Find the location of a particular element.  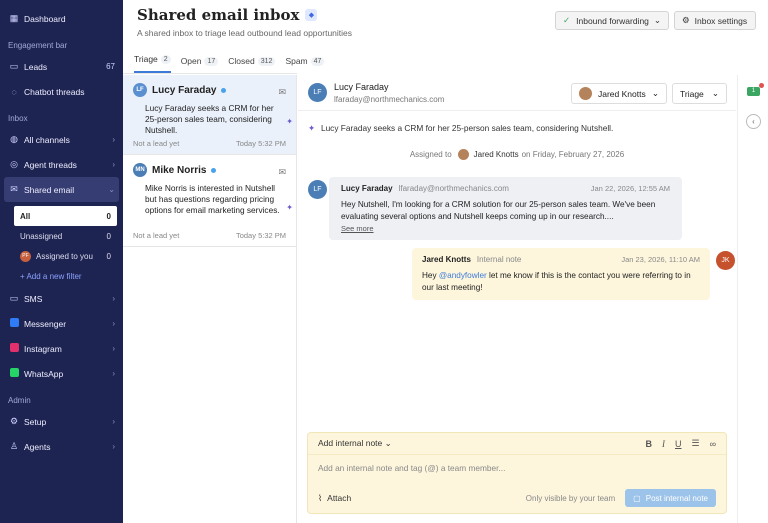

assignee-select: Jared Knotts ⌄ is located at coordinates (619, 93).